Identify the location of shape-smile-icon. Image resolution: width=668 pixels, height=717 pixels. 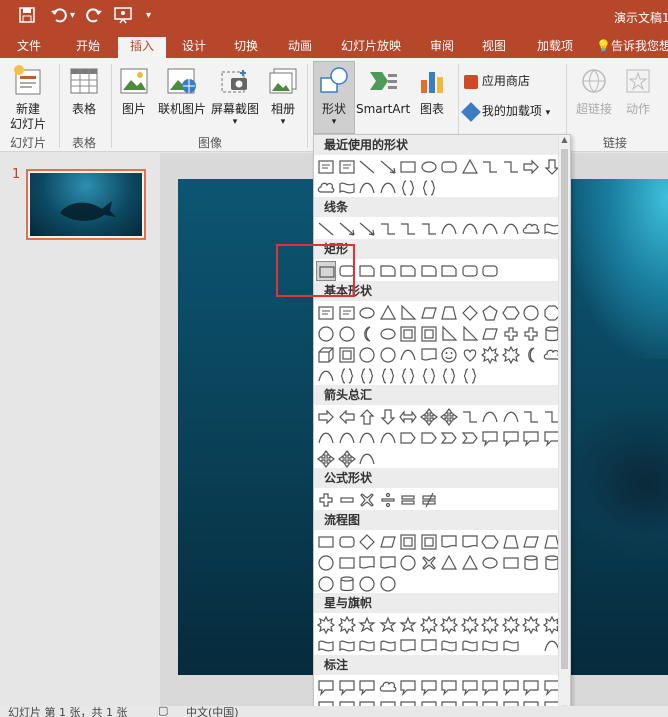
(449, 355).